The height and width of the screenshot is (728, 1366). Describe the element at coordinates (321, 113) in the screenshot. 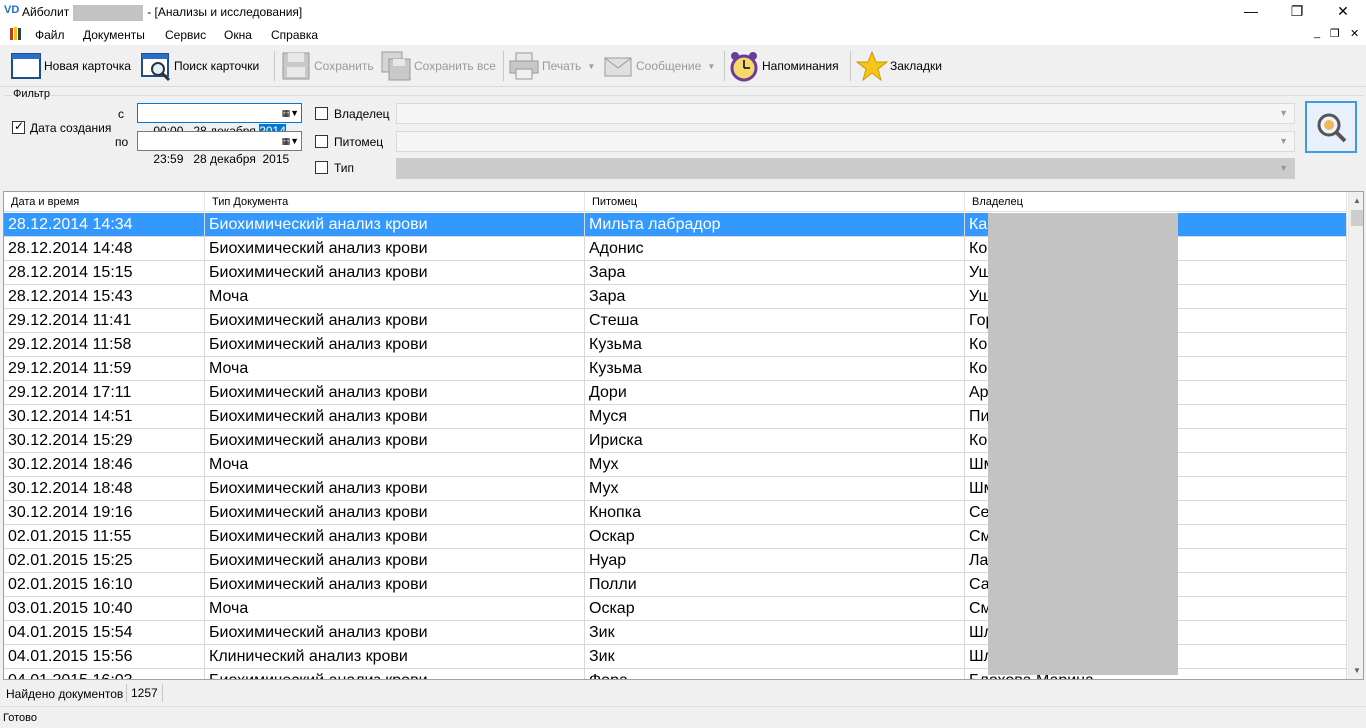

I see `owner-checkbox` at that location.